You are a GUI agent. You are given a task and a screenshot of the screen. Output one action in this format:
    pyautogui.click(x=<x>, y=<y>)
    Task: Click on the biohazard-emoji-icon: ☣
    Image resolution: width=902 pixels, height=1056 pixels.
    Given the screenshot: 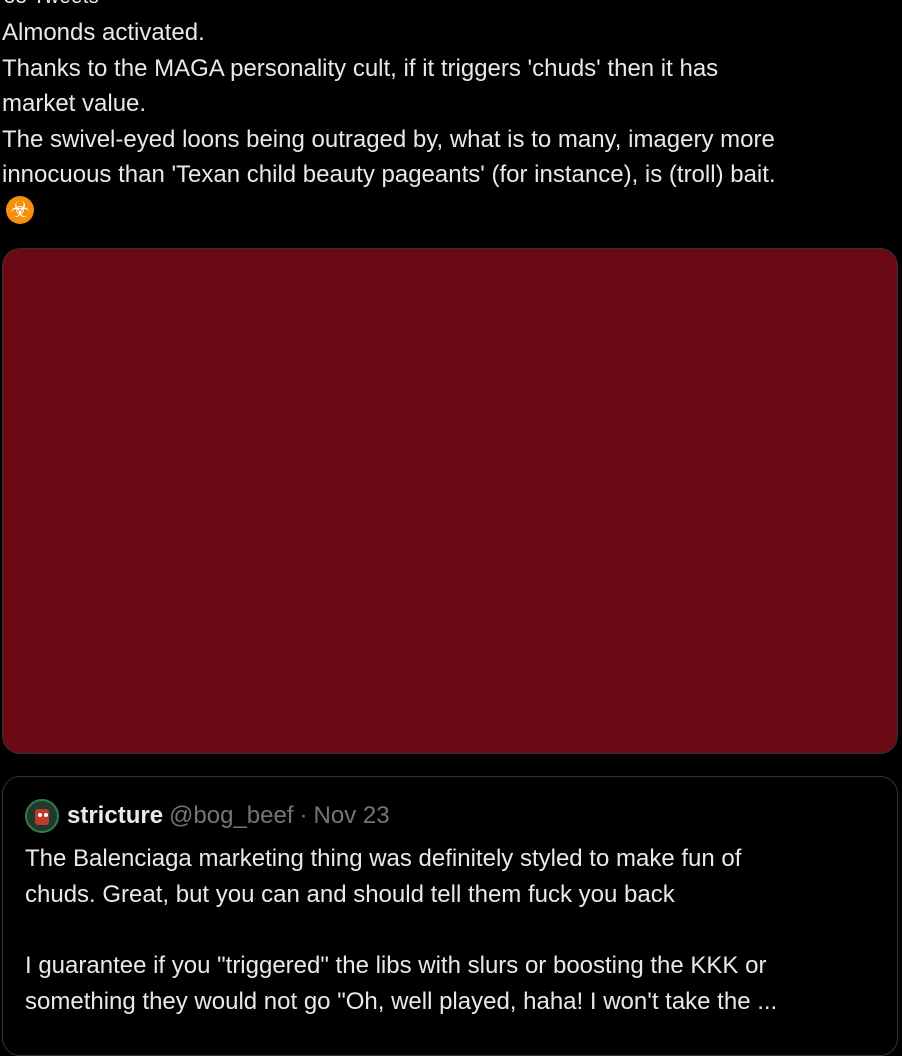 What is the action you would take?
    pyautogui.click(x=20, y=210)
    